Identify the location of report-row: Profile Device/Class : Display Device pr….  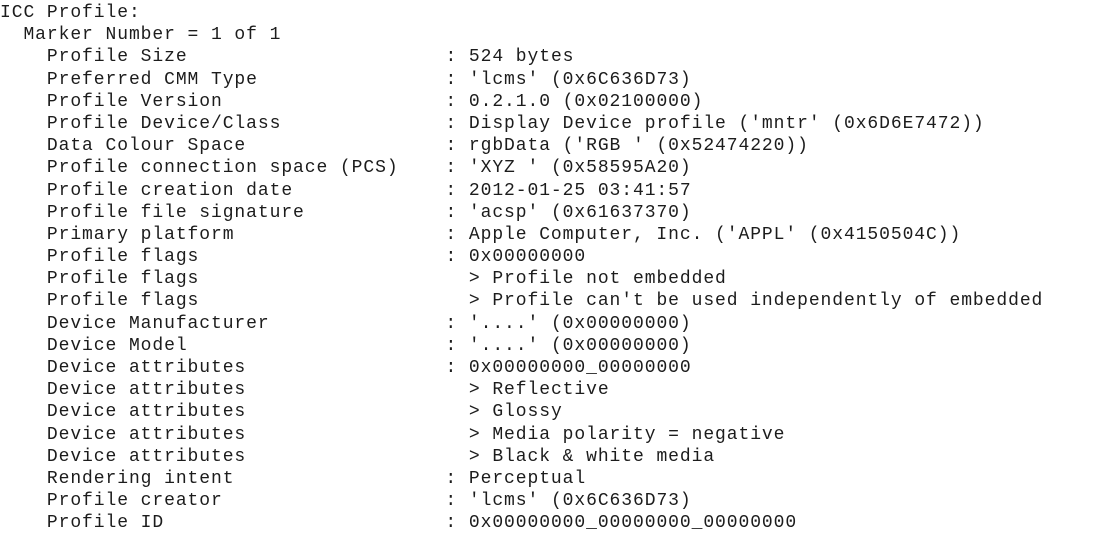
(555, 124).